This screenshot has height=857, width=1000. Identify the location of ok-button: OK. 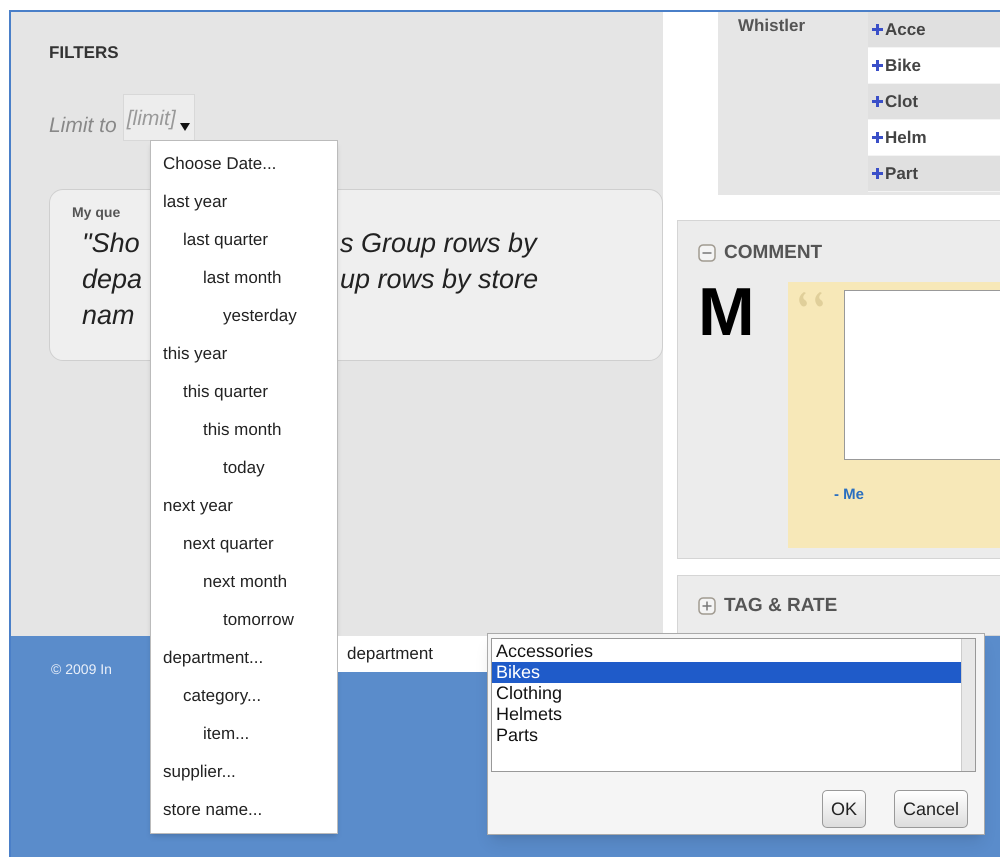
(844, 809).